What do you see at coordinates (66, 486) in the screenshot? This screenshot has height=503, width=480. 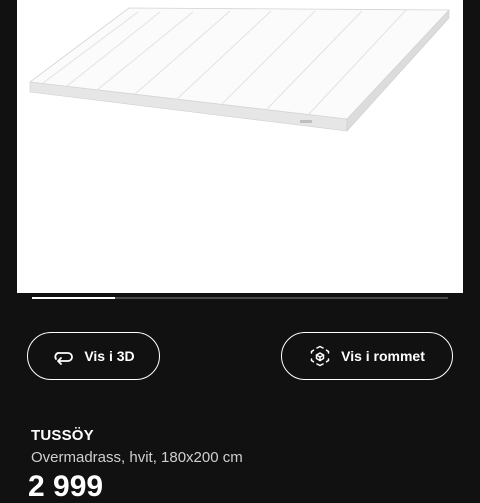 I see `product-price: 2 999` at bounding box center [66, 486].